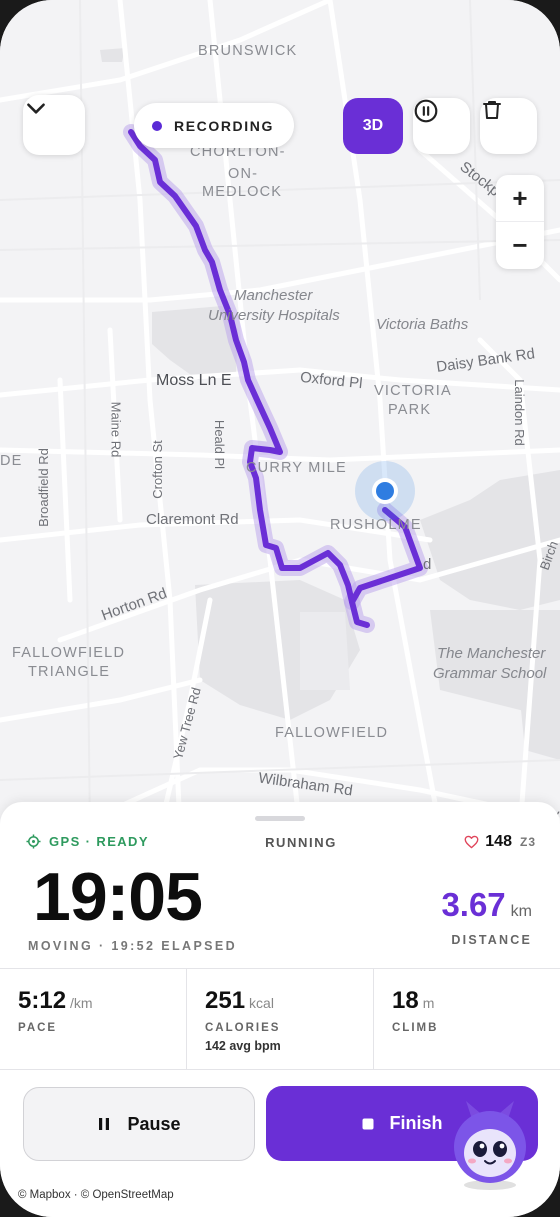 The height and width of the screenshot is (1217, 560). I want to click on distance-label: DISTANCE, so click(491, 940).